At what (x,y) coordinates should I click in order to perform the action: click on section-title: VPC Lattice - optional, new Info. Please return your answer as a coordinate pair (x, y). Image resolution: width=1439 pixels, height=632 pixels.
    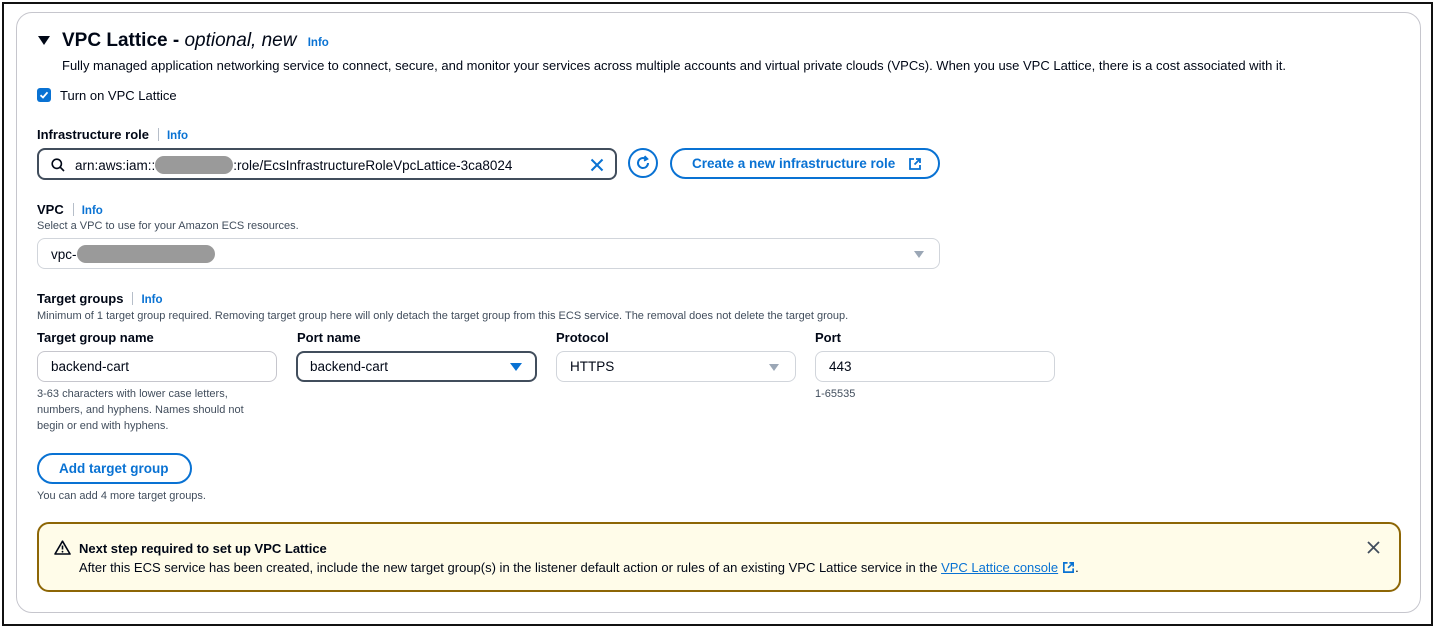
    Looking at the image, I should click on (195, 41).